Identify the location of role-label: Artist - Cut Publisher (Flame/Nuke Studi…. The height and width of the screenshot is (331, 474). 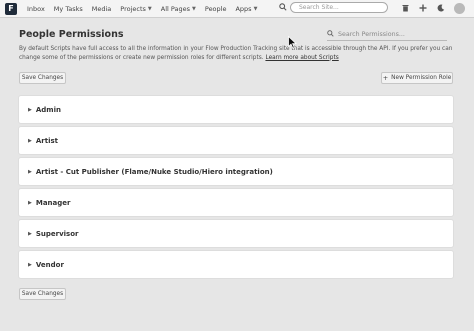
(154, 171).